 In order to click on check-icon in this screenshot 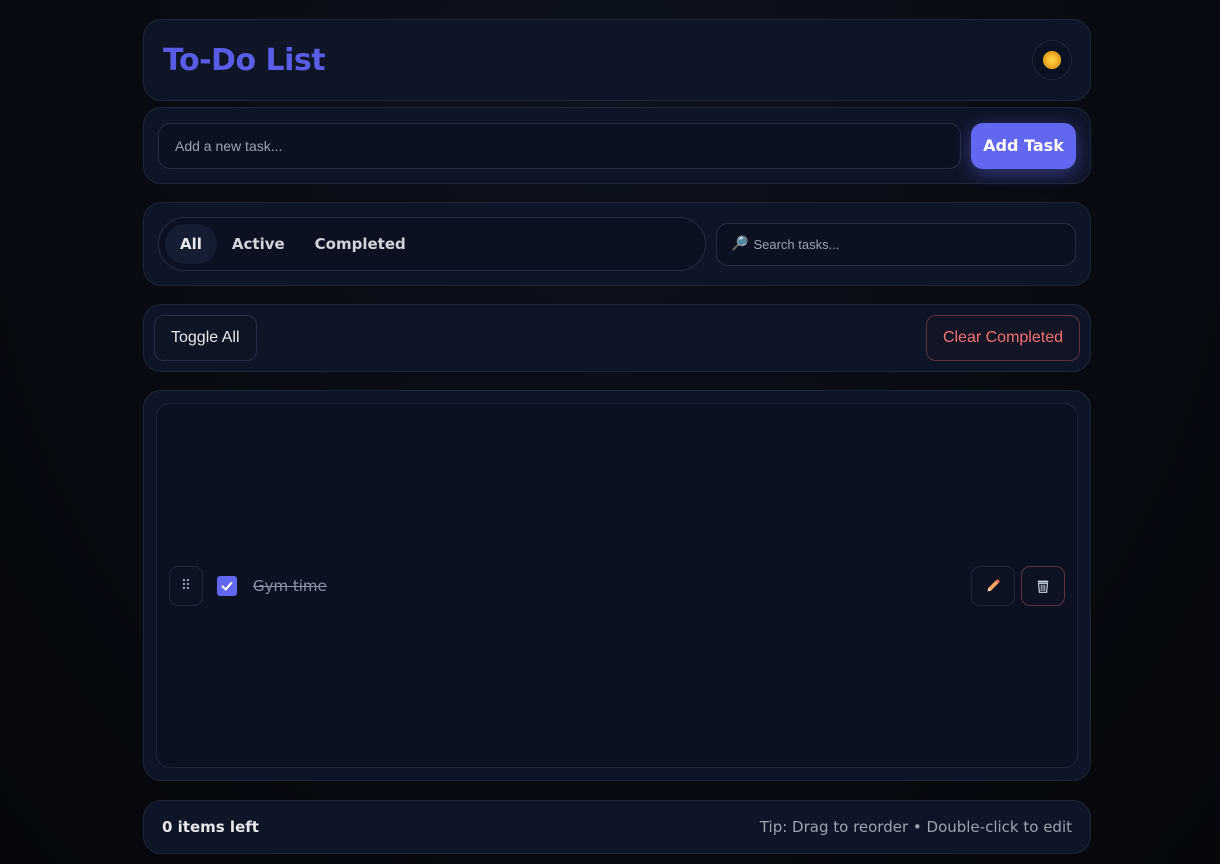, I will do `click(227, 586)`.